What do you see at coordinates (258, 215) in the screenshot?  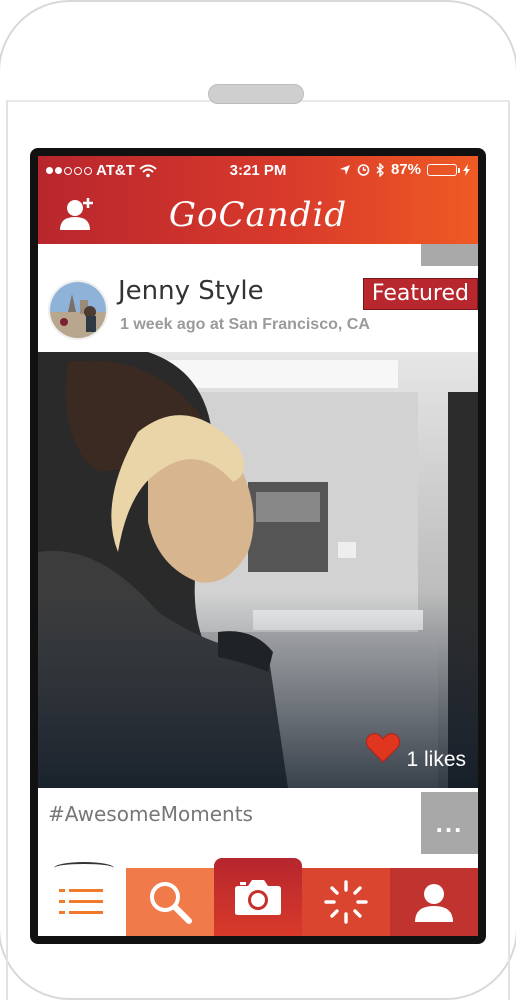 I see `app-logo-title: GoCandid` at bounding box center [258, 215].